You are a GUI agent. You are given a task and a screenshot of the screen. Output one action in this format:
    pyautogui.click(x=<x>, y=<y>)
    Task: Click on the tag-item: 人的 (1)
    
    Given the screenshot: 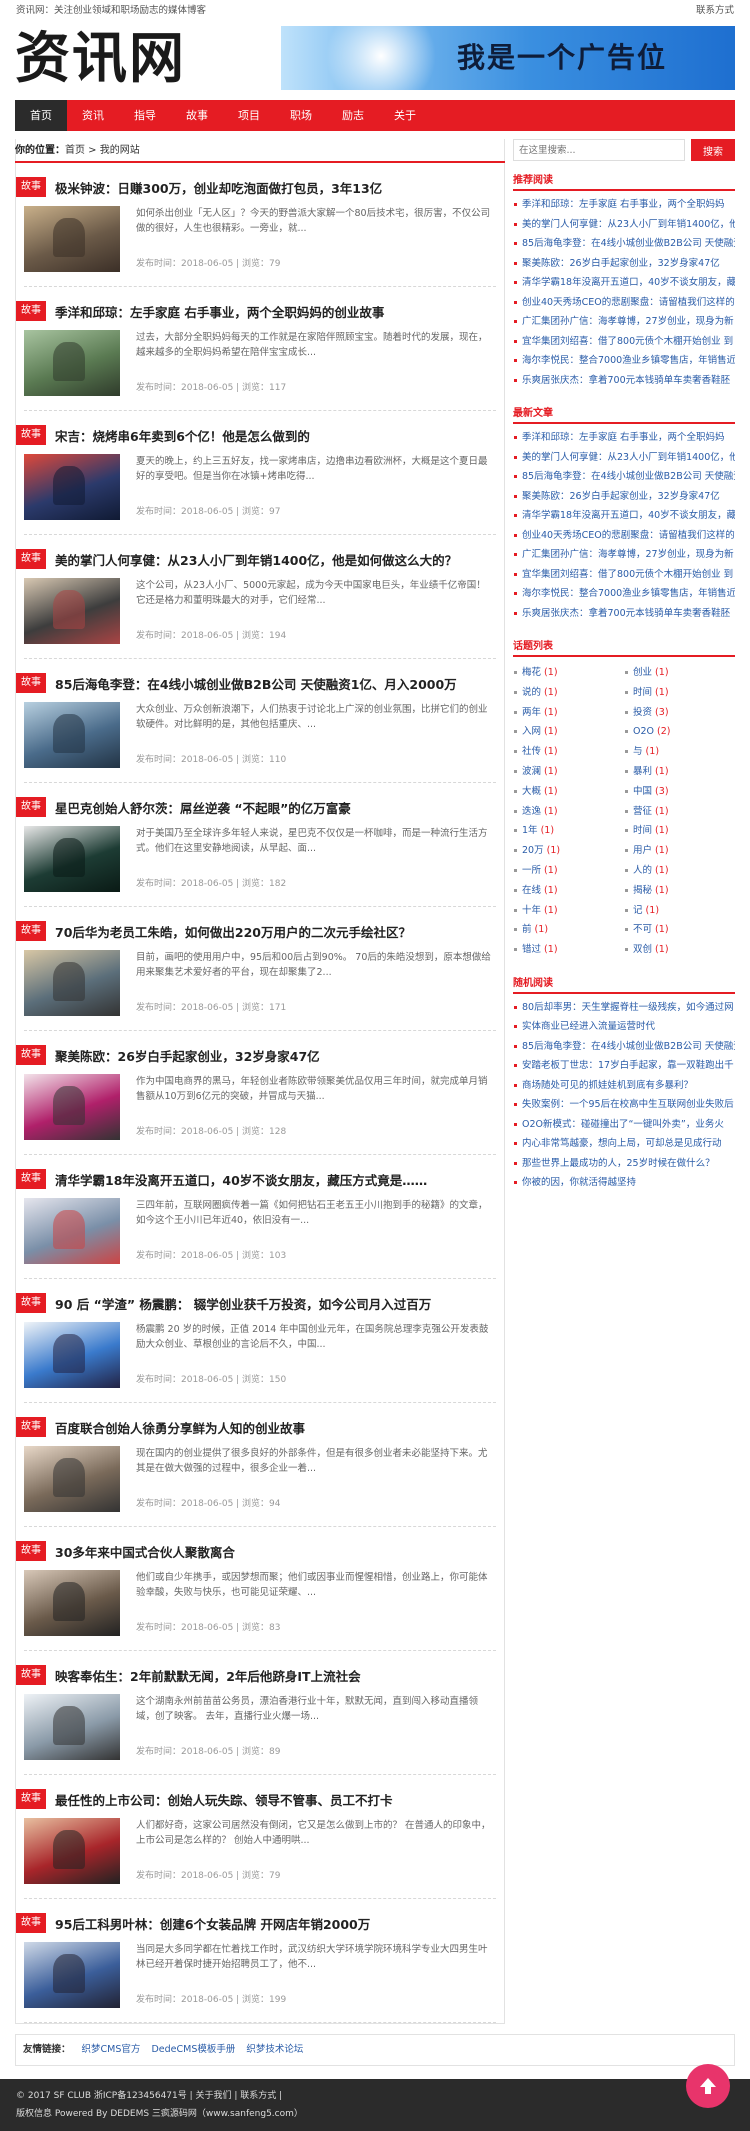 What is the action you would take?
    pyautogui.click(x=679, y=871)
    